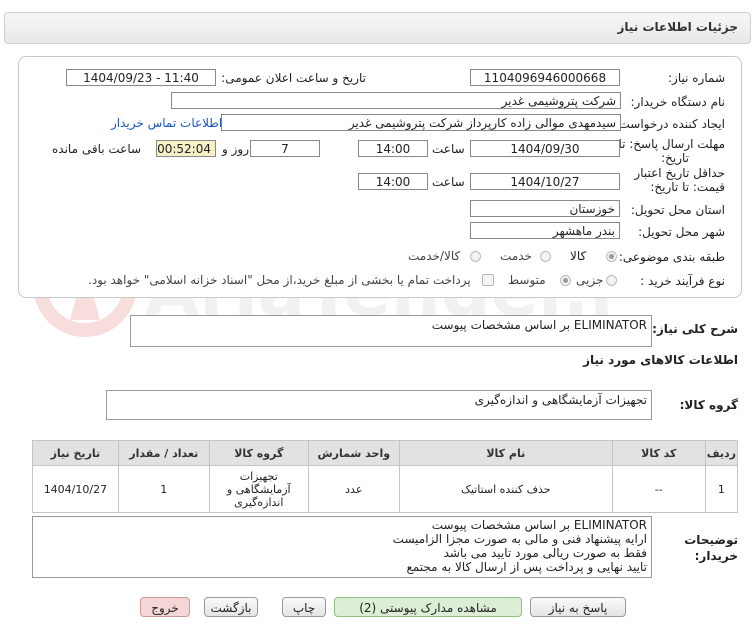 Image resolution: width=755 pixels, height=635 pixels. I want to click on summary-label: شرح کلی نیاز:, so click(695, 329).